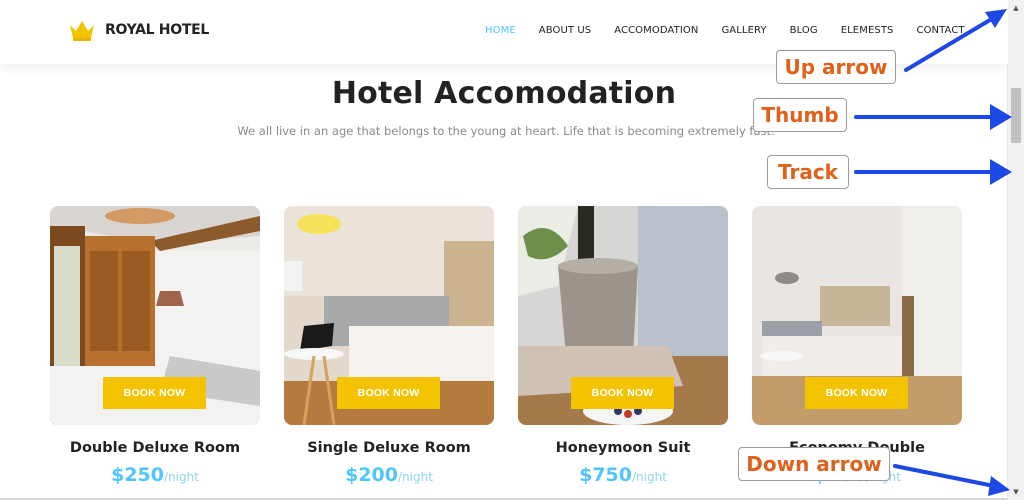 The image size is (1024, 500). I want to click on crown-icon, so click(82, 31).